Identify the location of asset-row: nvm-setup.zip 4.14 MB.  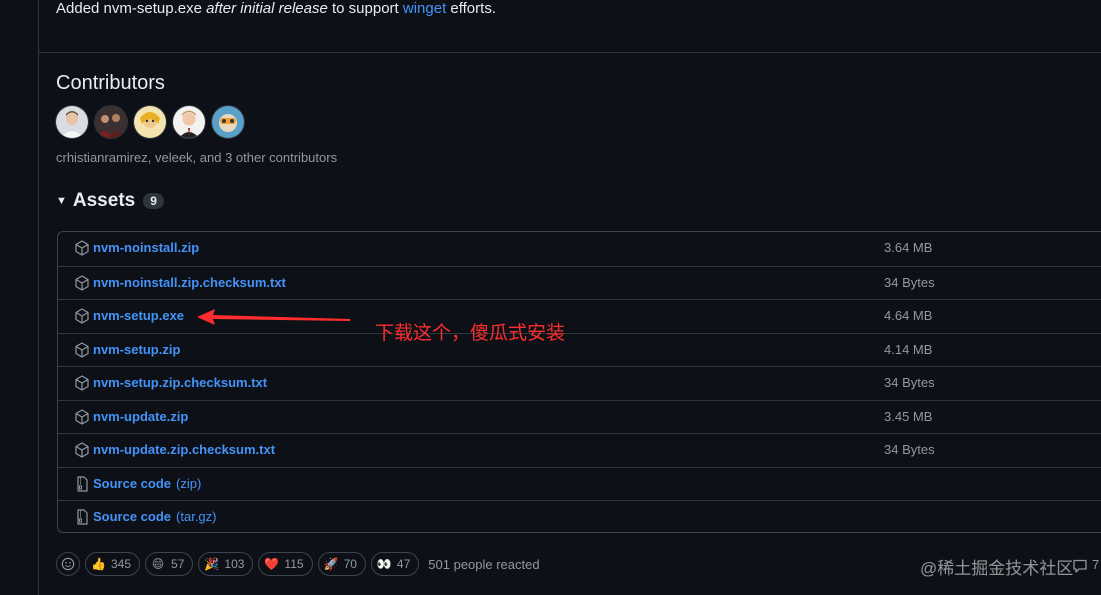
(579, 349).